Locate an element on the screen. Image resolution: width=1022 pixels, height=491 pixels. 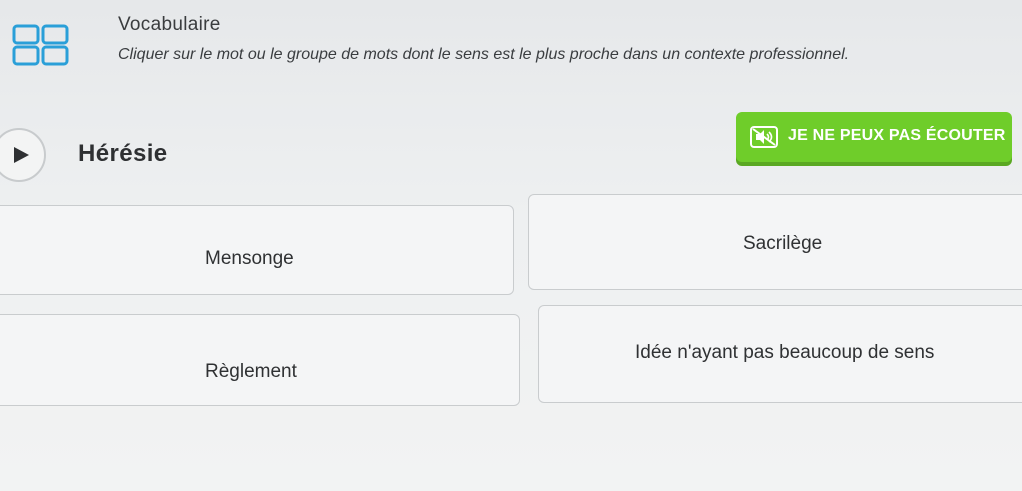
vocabulary-icon is located at coordinates (41, 45).